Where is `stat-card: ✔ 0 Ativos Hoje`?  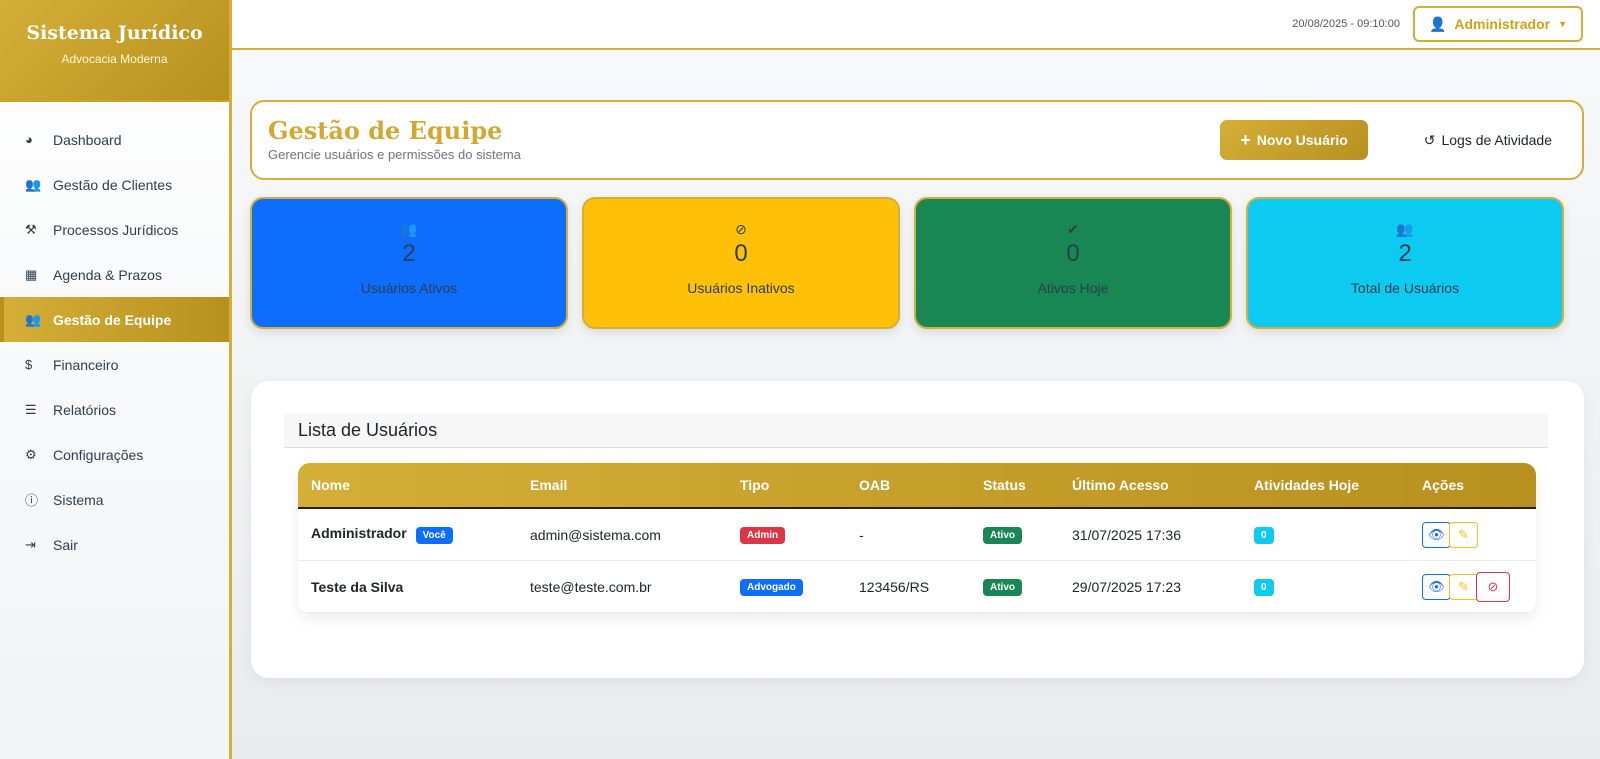 stat-card: ✔ 0 Ativos Hoje is located at coordinates (1073, 263).